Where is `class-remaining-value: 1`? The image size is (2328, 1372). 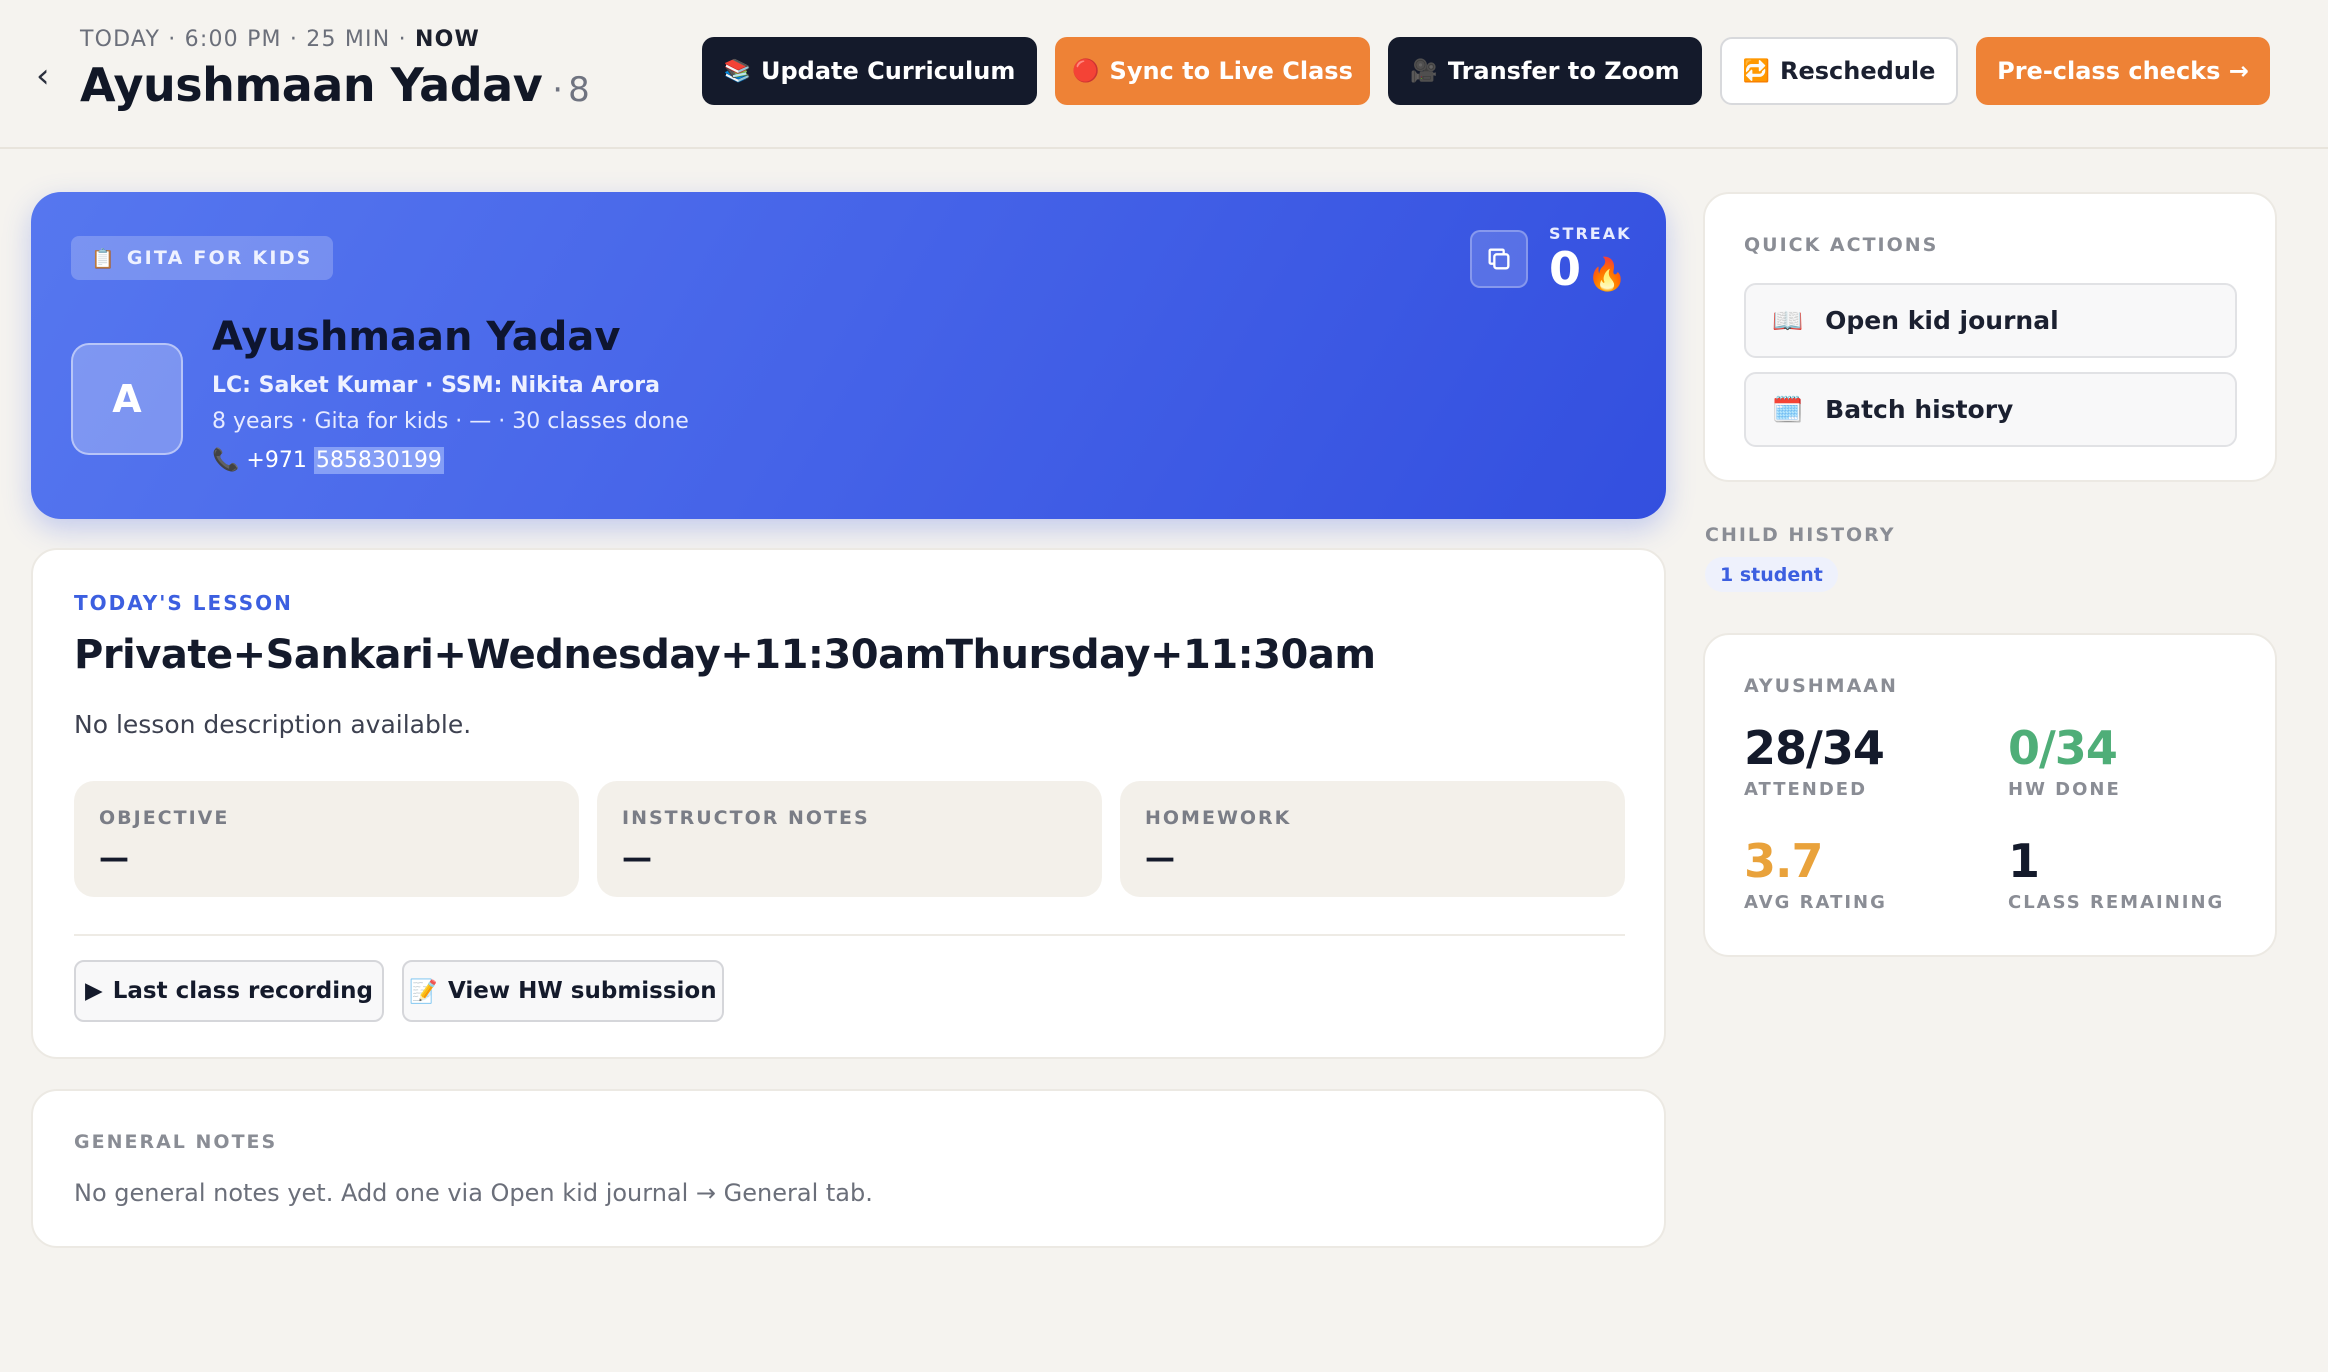
class-remaining-value: 1 is located at coordinates (2024, 861).